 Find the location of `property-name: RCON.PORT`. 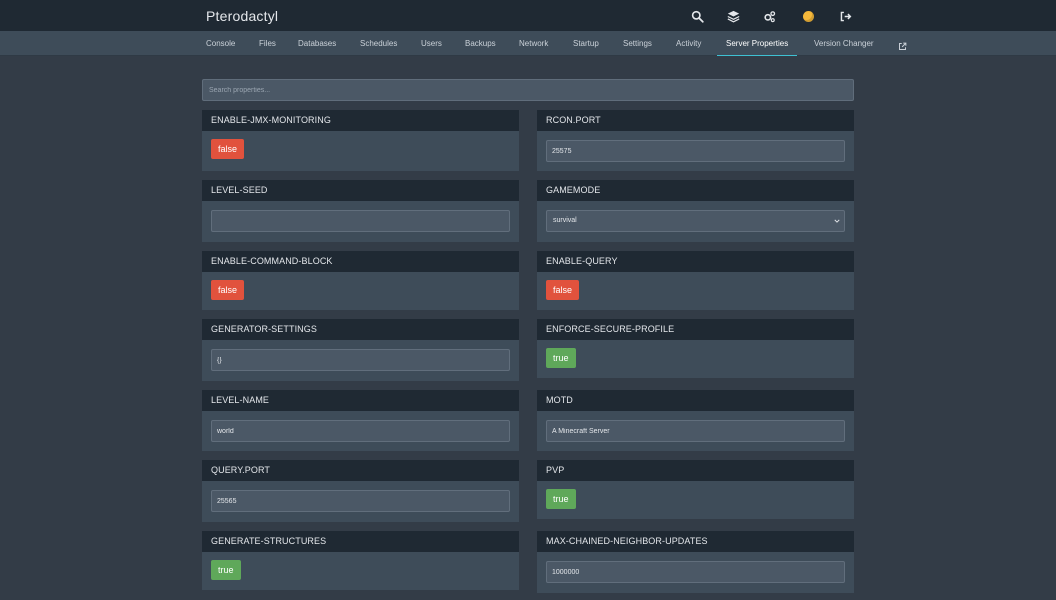

property-name: RCON.PORT is located at coordinates (695, 120).